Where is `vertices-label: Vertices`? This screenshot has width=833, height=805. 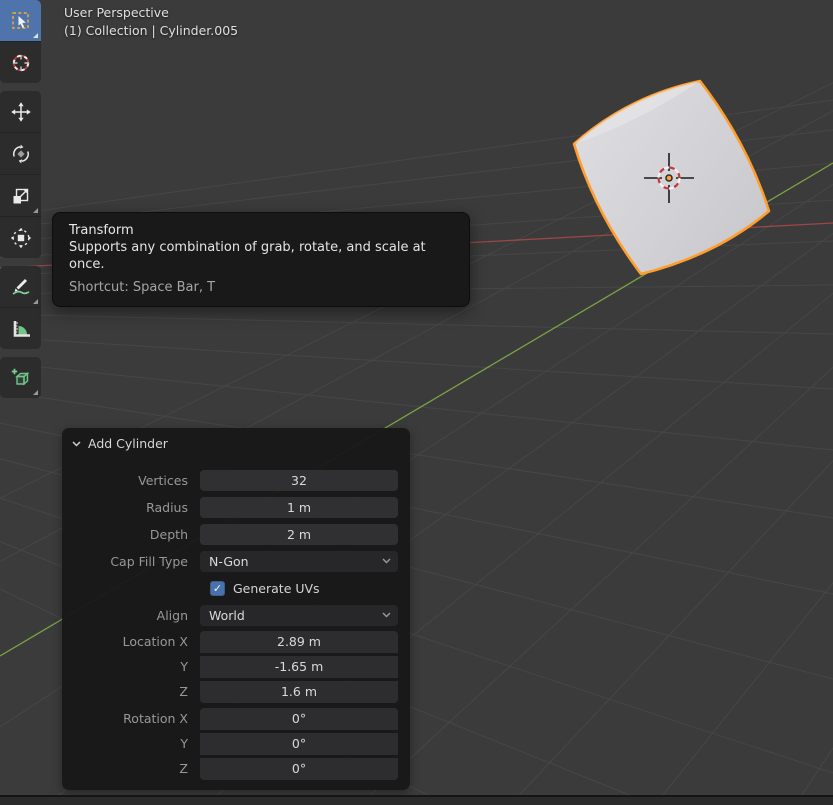 vertices-label: Vertices is located at coordinates (163, 480).